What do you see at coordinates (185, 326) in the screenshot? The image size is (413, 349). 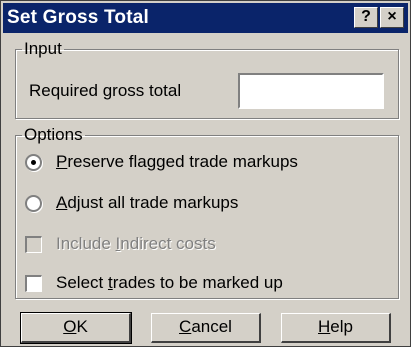 I see `cancel-accelerator: C` at bounding box center [185, 326].